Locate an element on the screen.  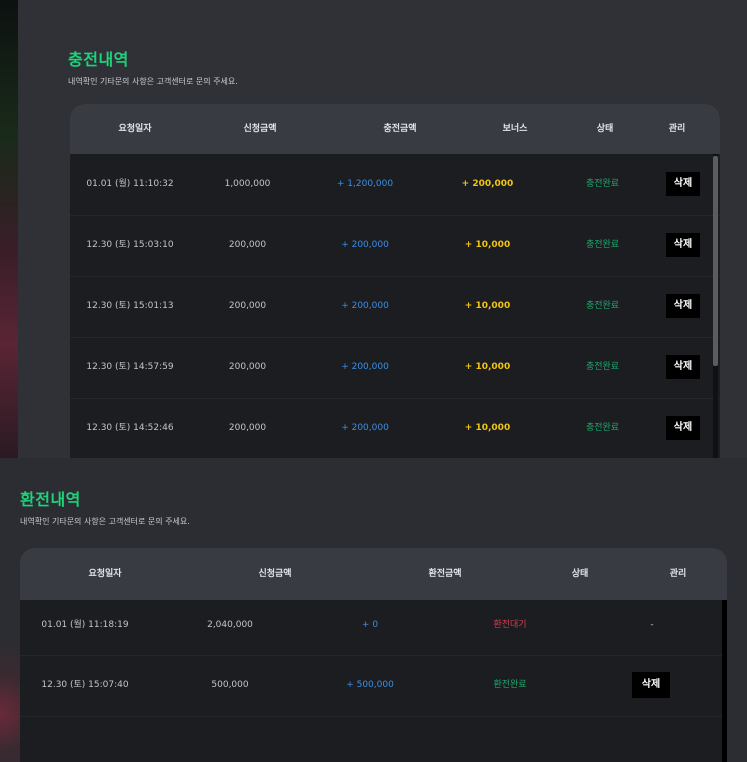
row-date: 01.01 (월) 11:10:32 is located at coordinates (130, 184).